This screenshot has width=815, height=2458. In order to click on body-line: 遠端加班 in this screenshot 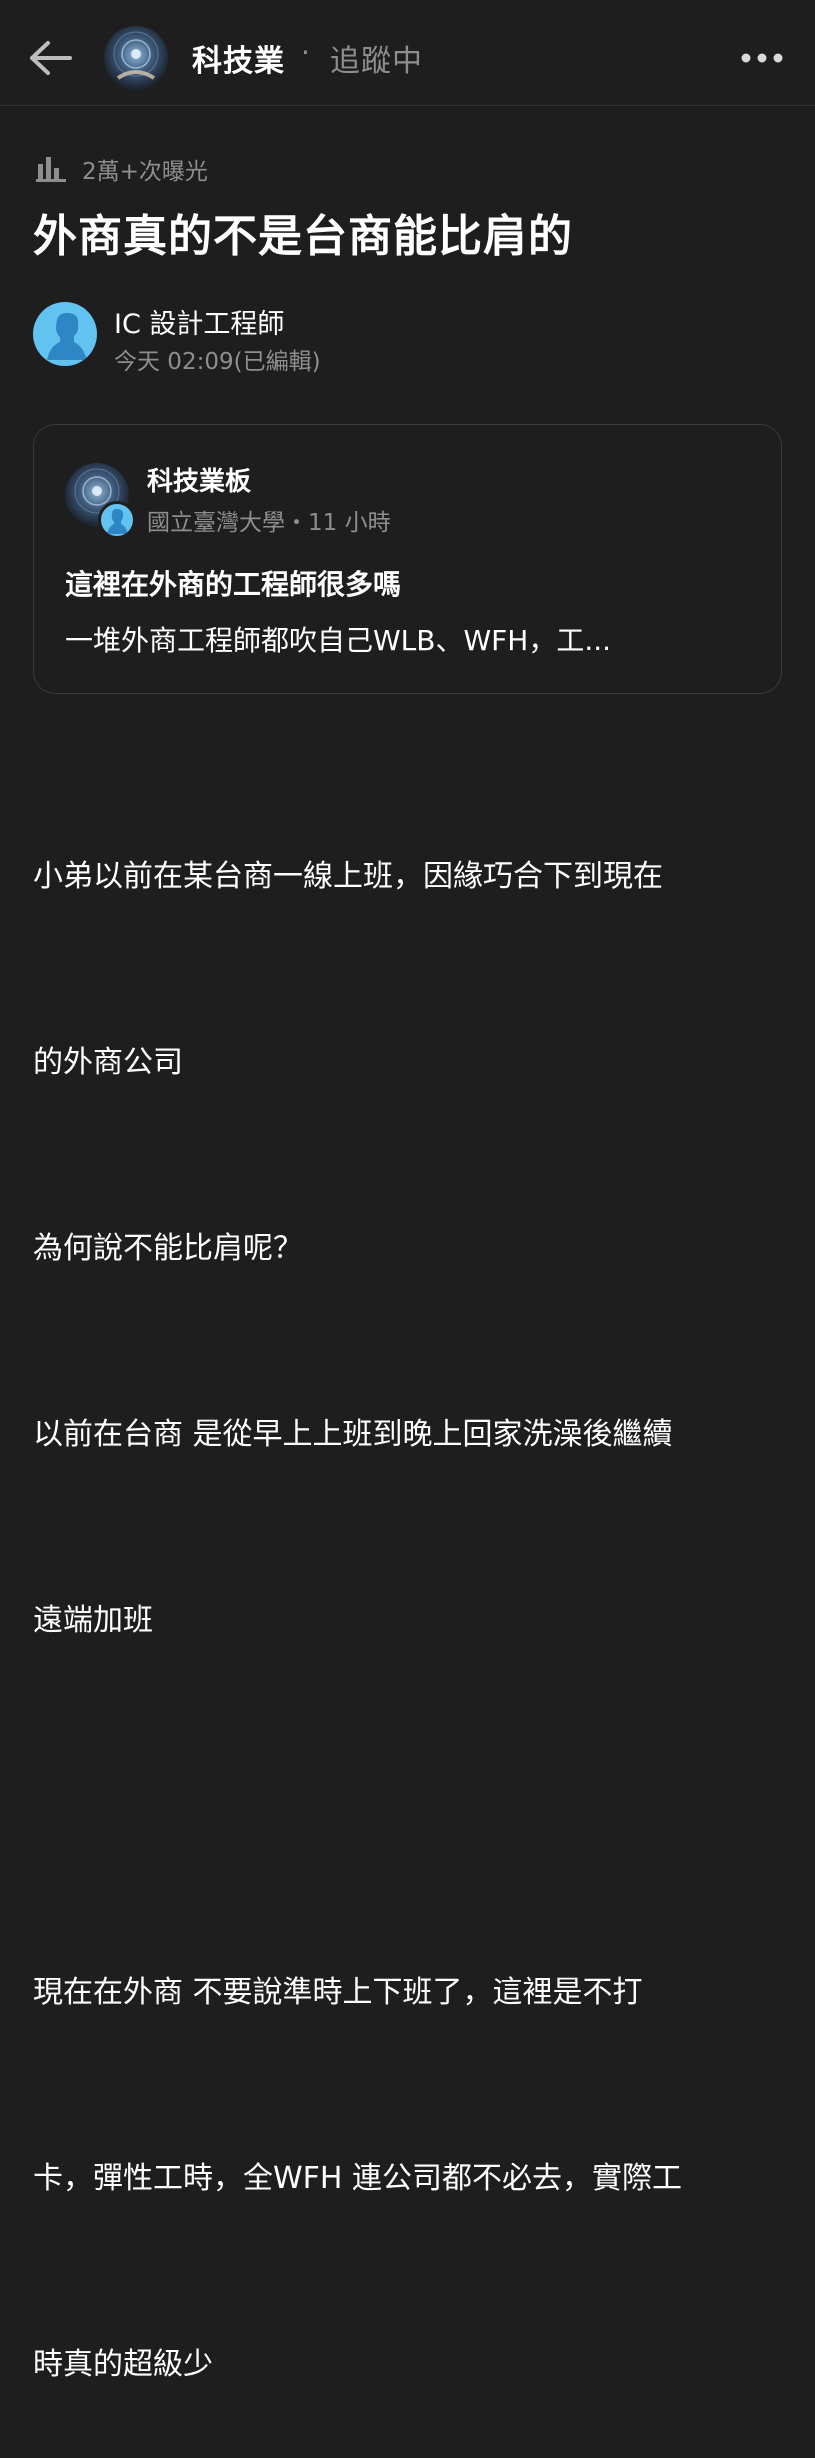, I will do `click(93, 1620)`.